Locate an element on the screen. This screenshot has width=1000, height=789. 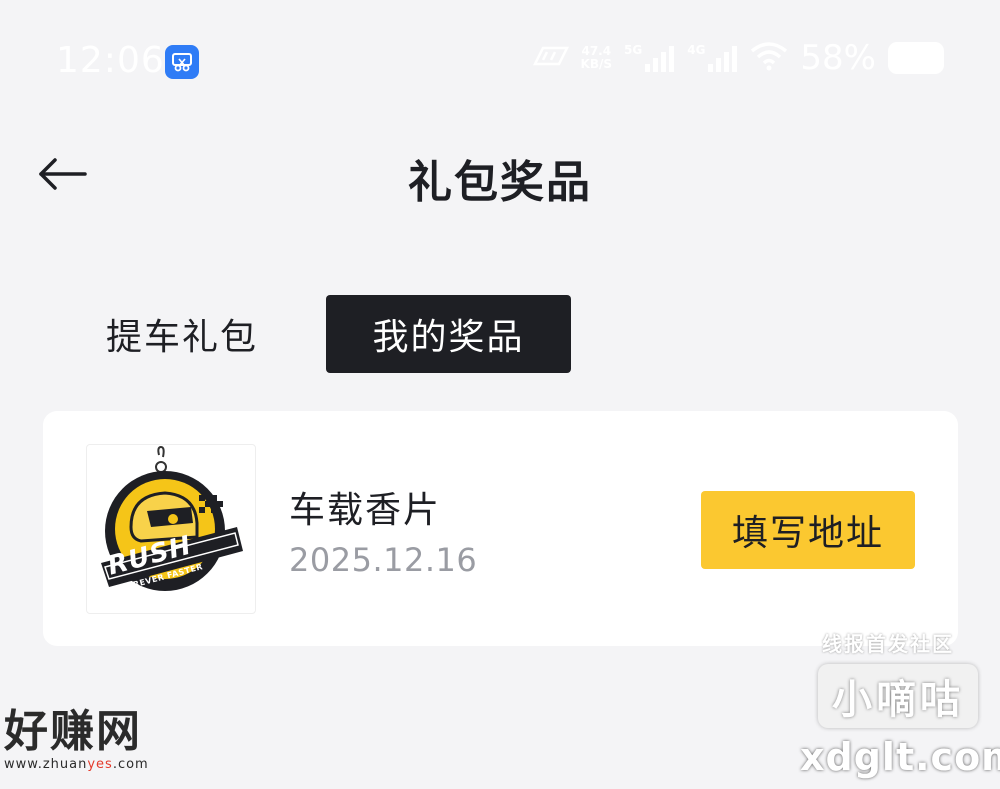
watermark-left-title: 好赚网 is located at coordinates (73, 731).